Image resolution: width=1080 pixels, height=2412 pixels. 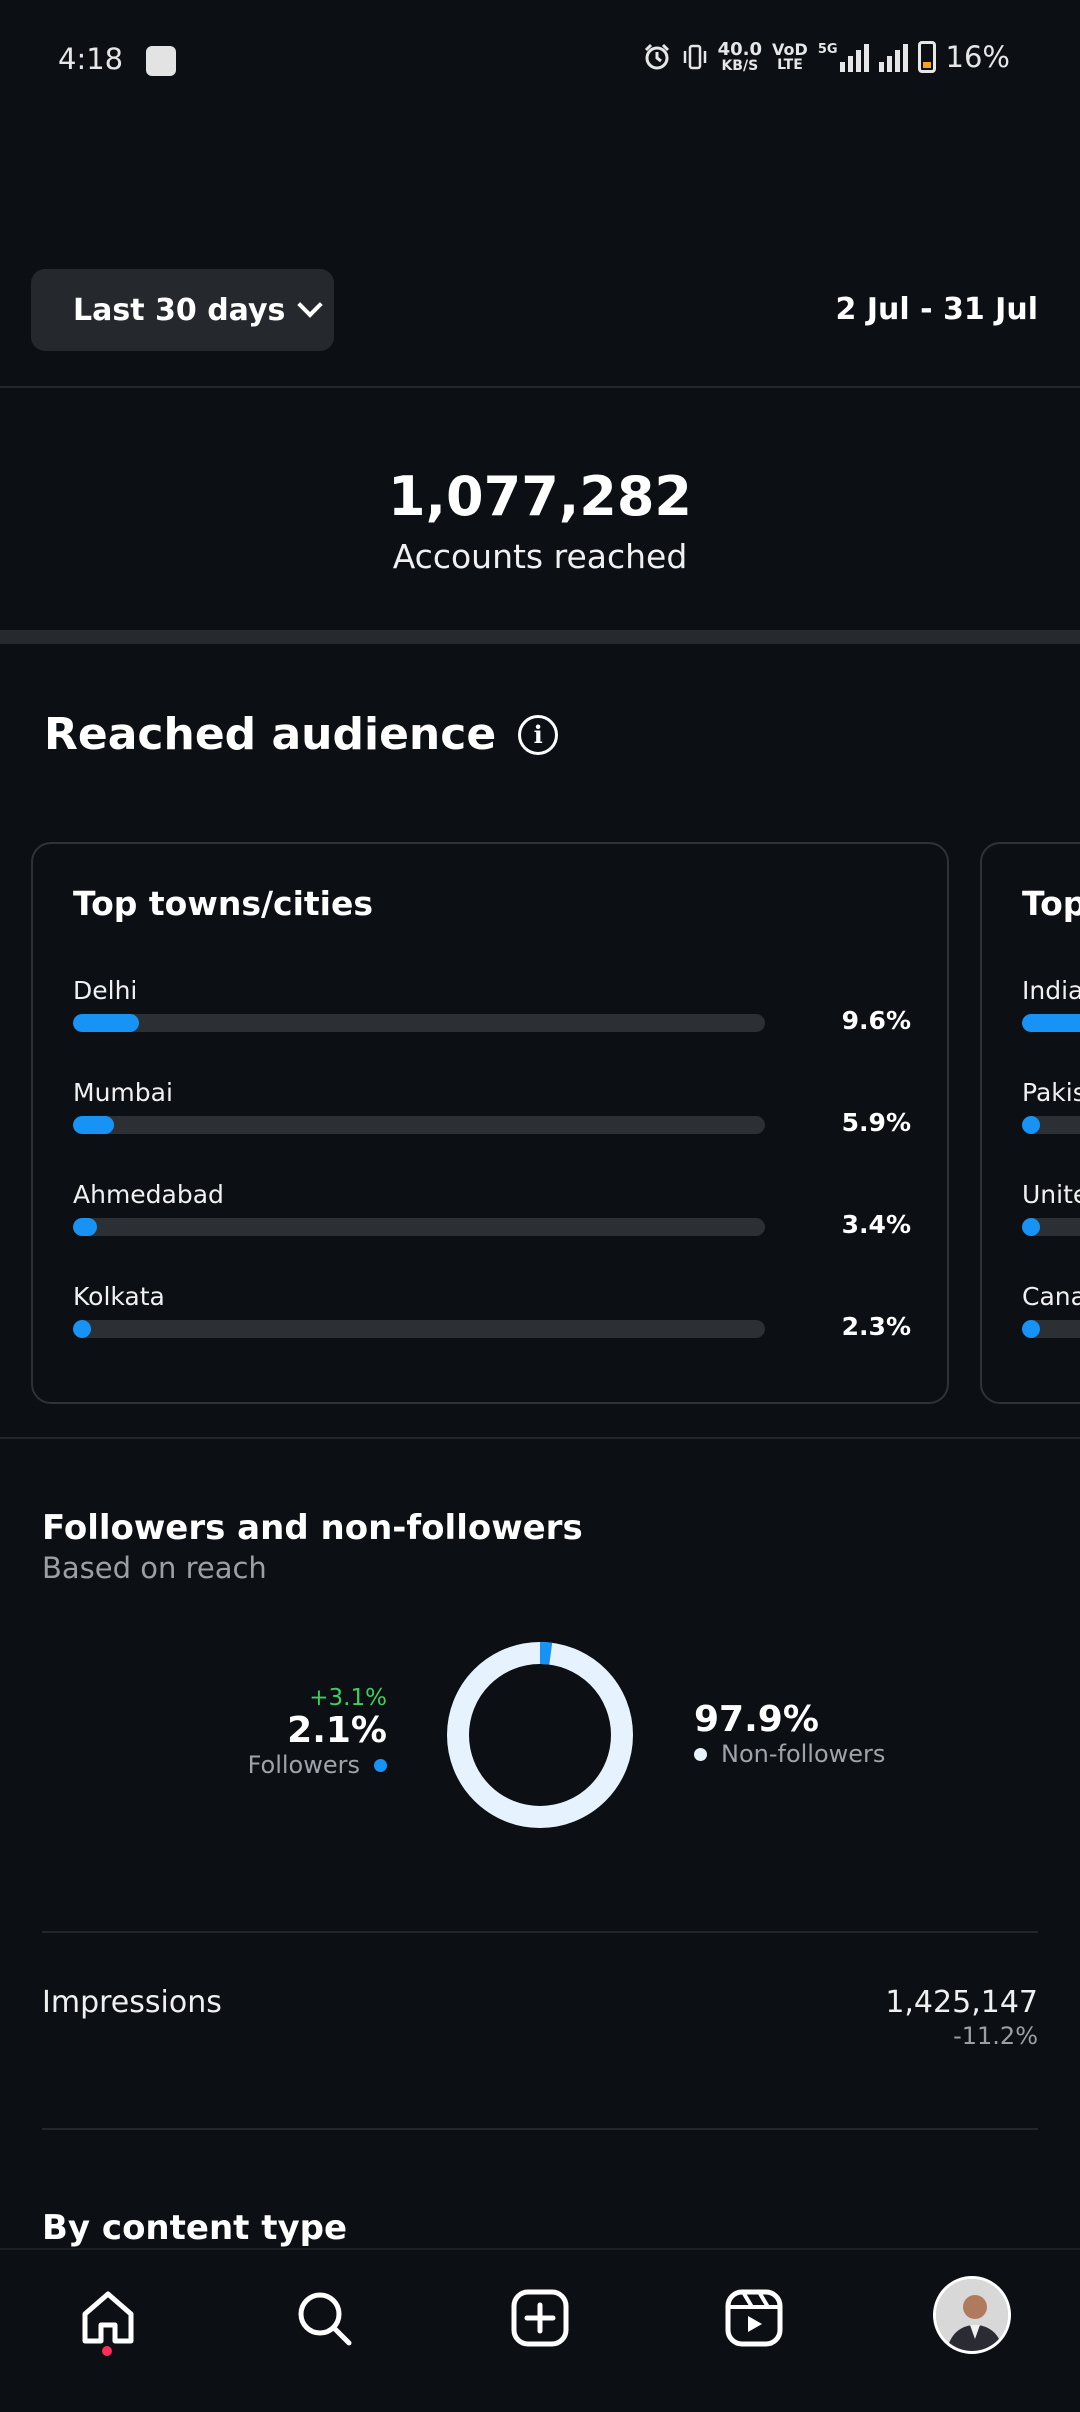 I want to click on section-divider, so click(x=540, y=637).